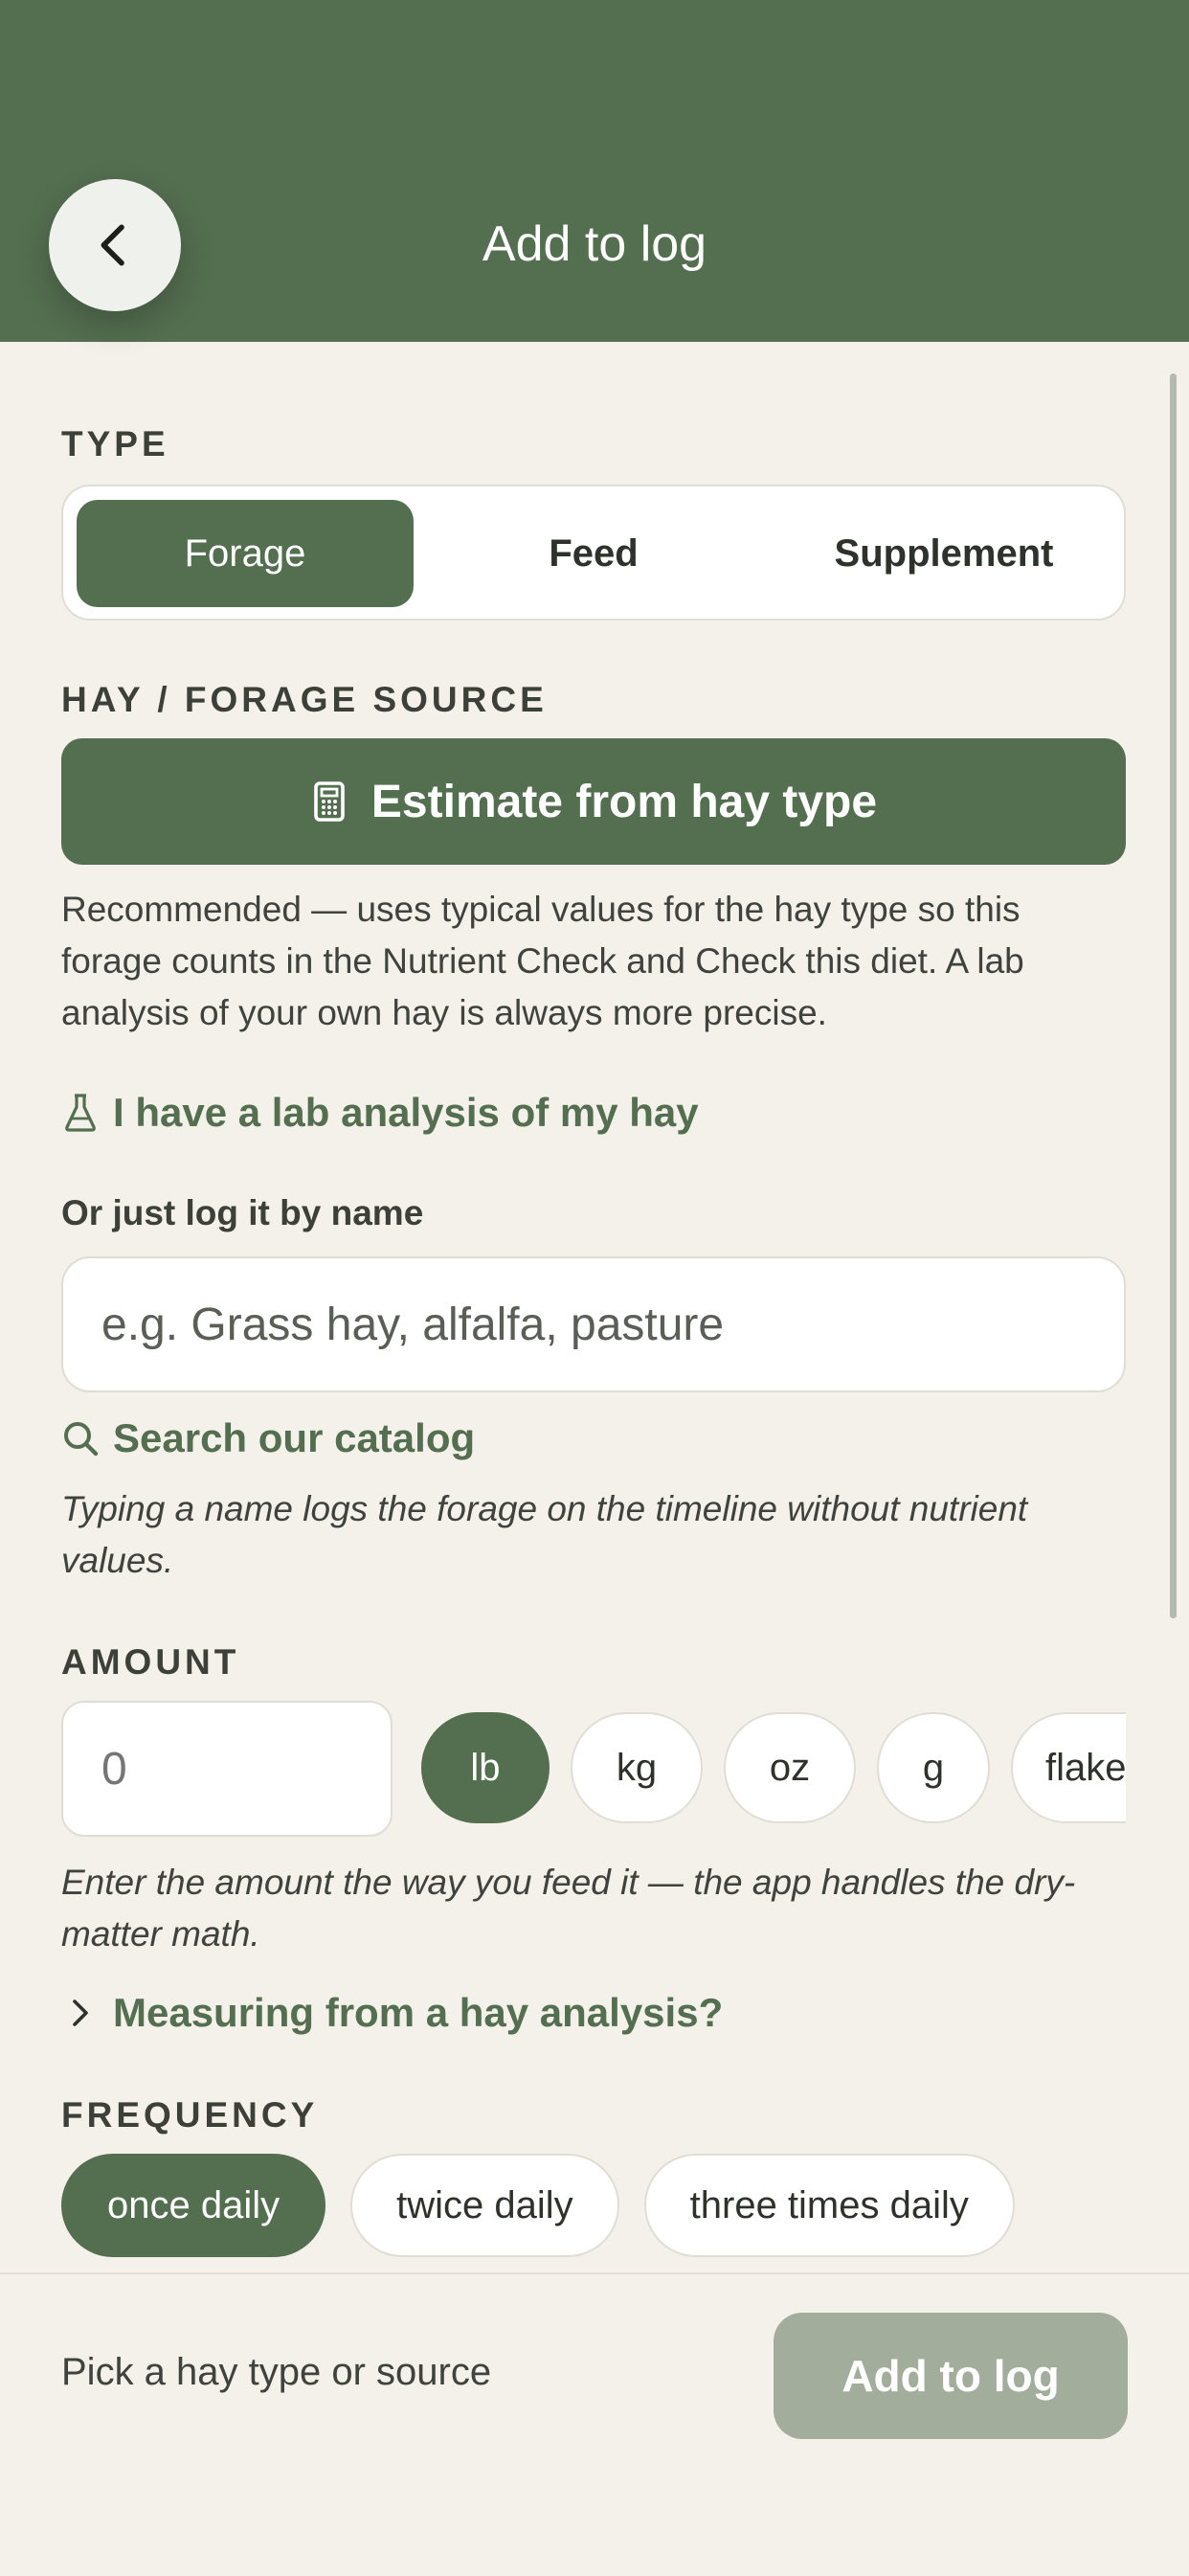  I want to click on unit-selector: lb kg oz g flakes, so click(773, 1769).